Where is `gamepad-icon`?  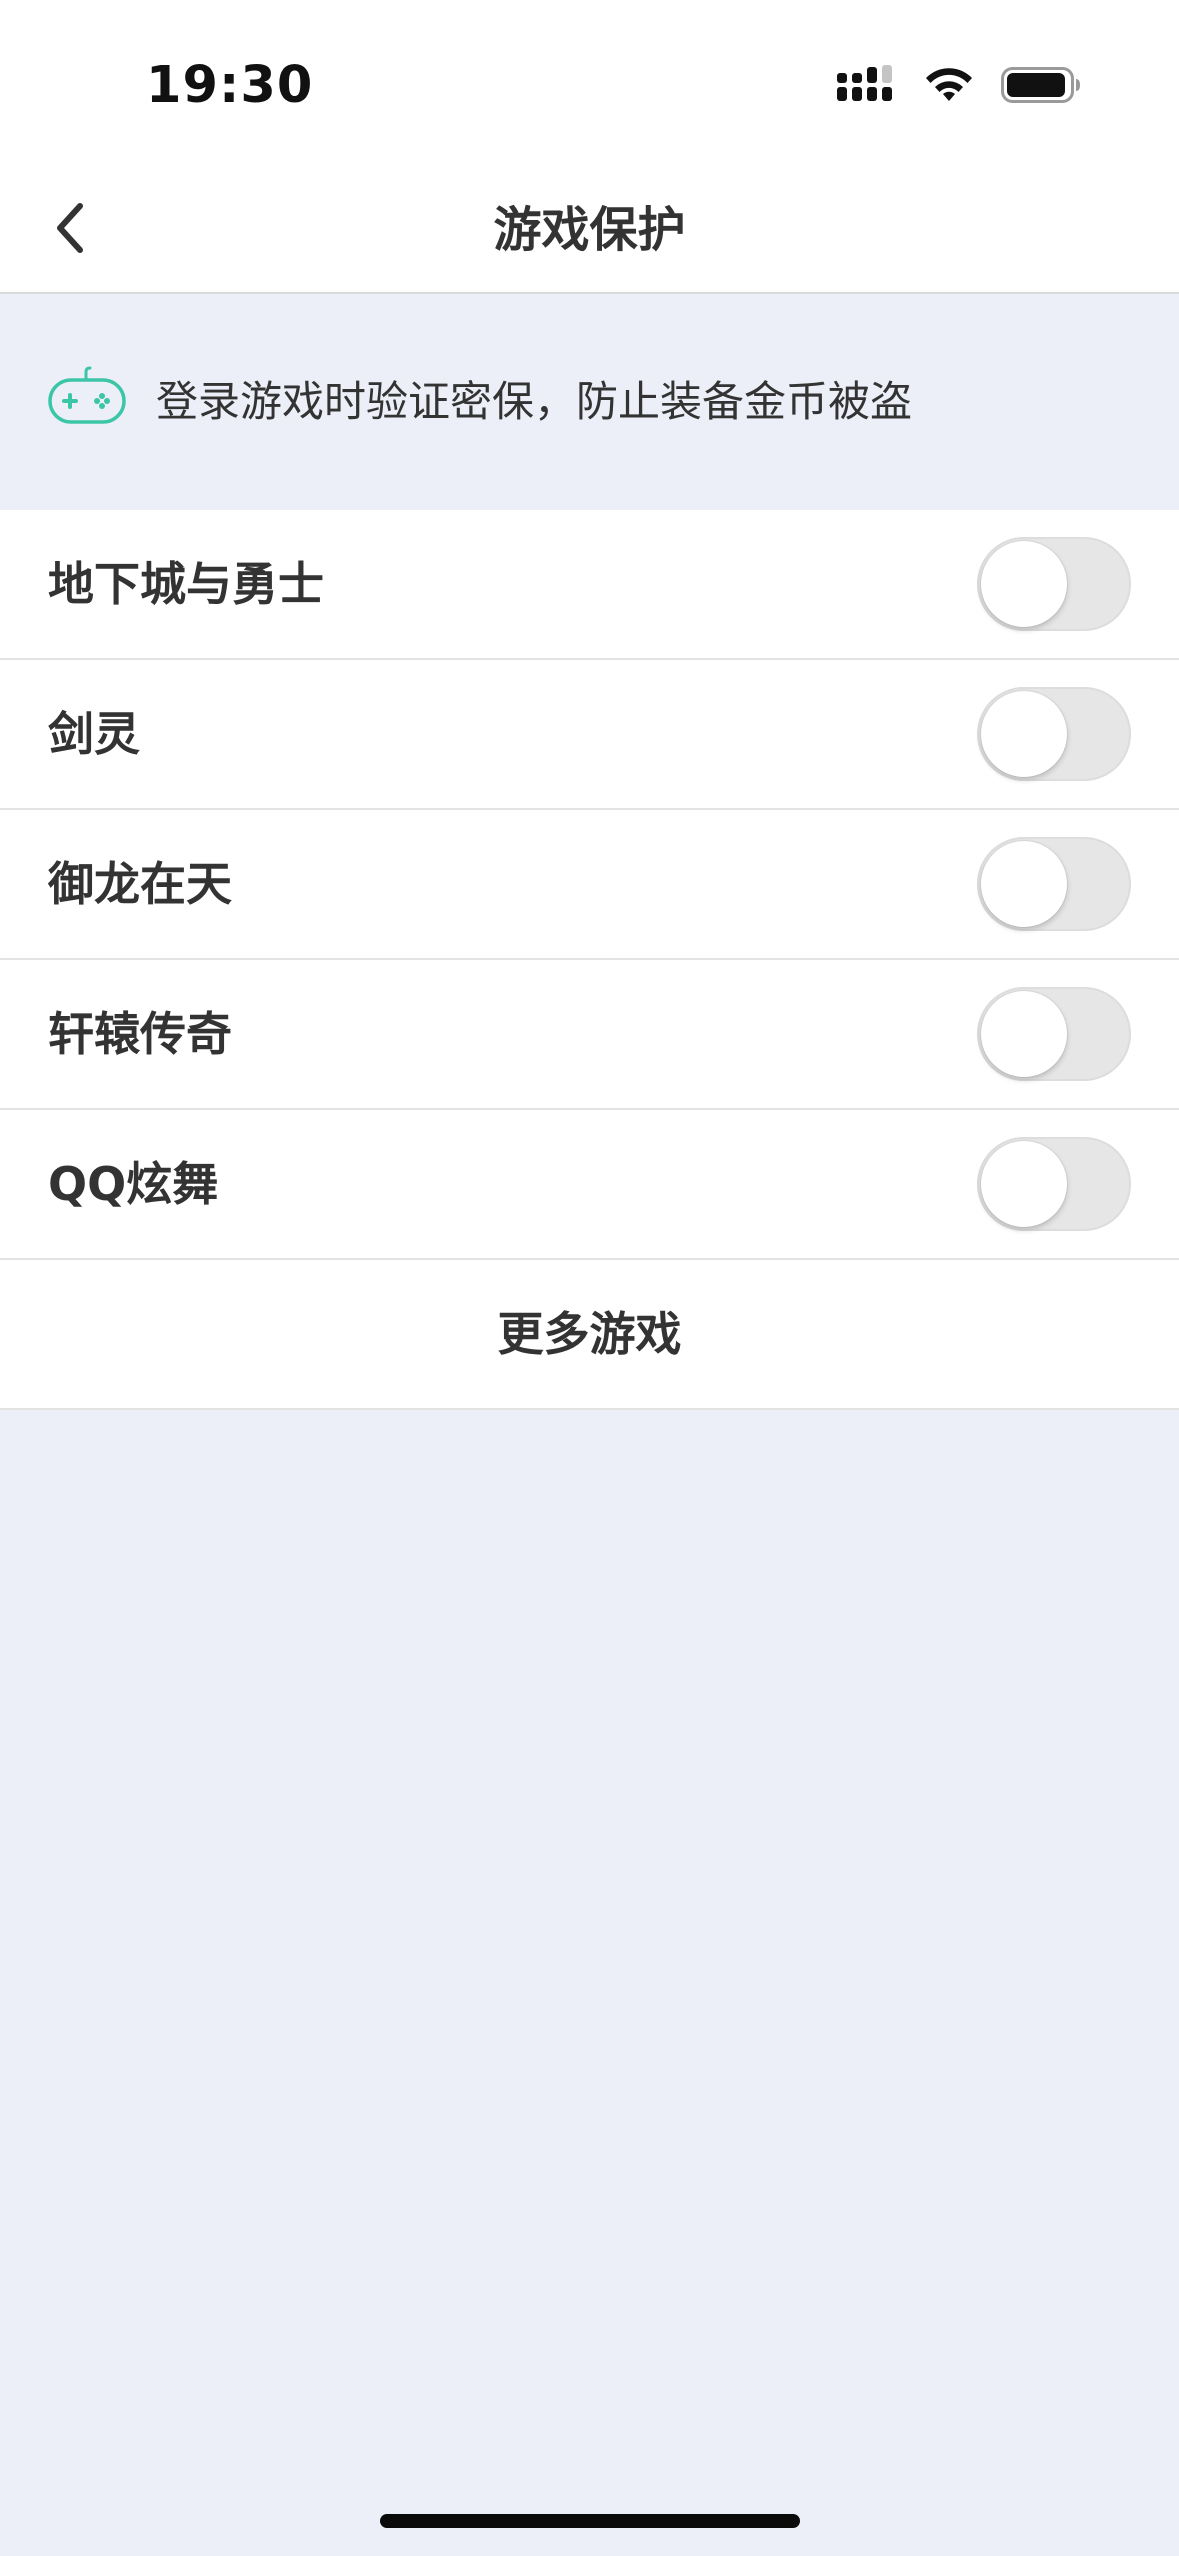 gamepad-icon is located at coordinates (87, 396).